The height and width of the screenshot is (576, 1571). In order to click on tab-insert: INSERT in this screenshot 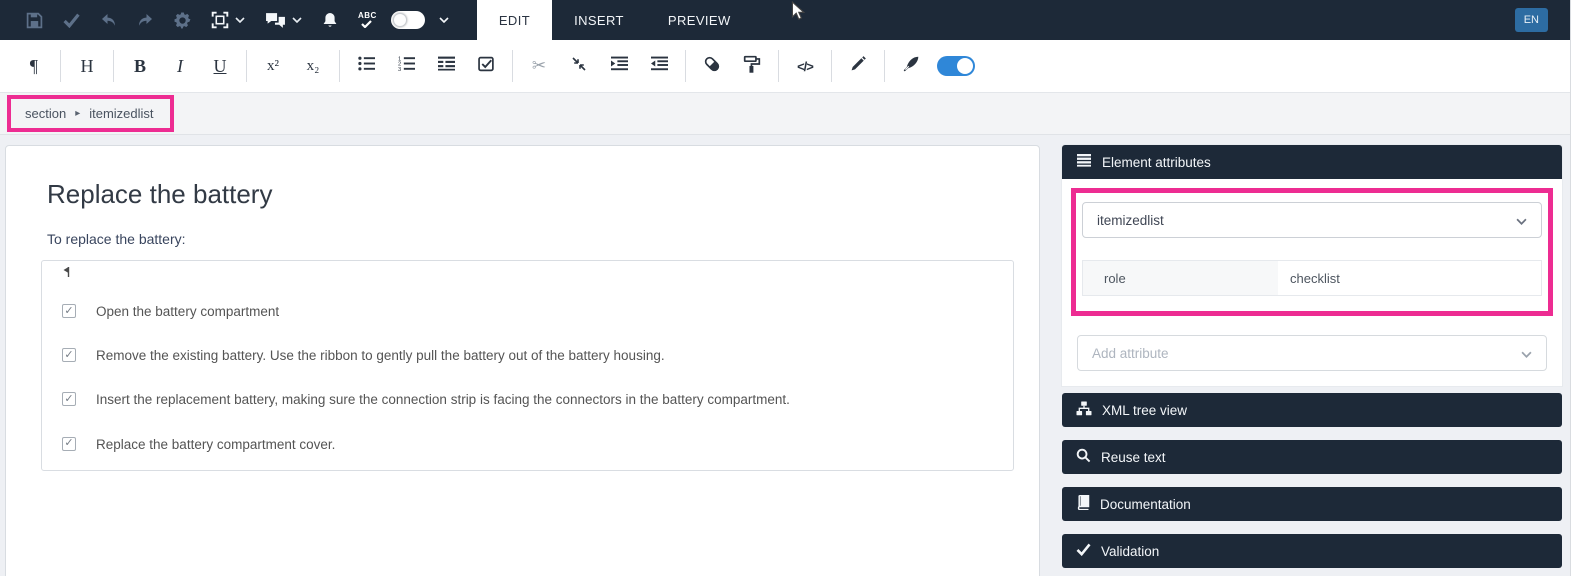, I will do `click(599, 20)`.